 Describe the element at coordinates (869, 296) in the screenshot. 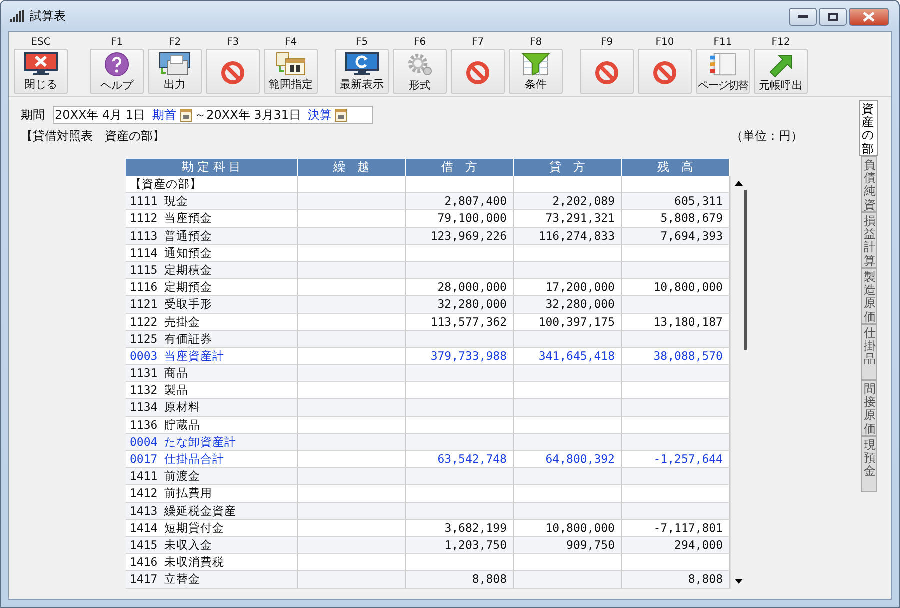

I see `side-tab: 製造原価` at that location.